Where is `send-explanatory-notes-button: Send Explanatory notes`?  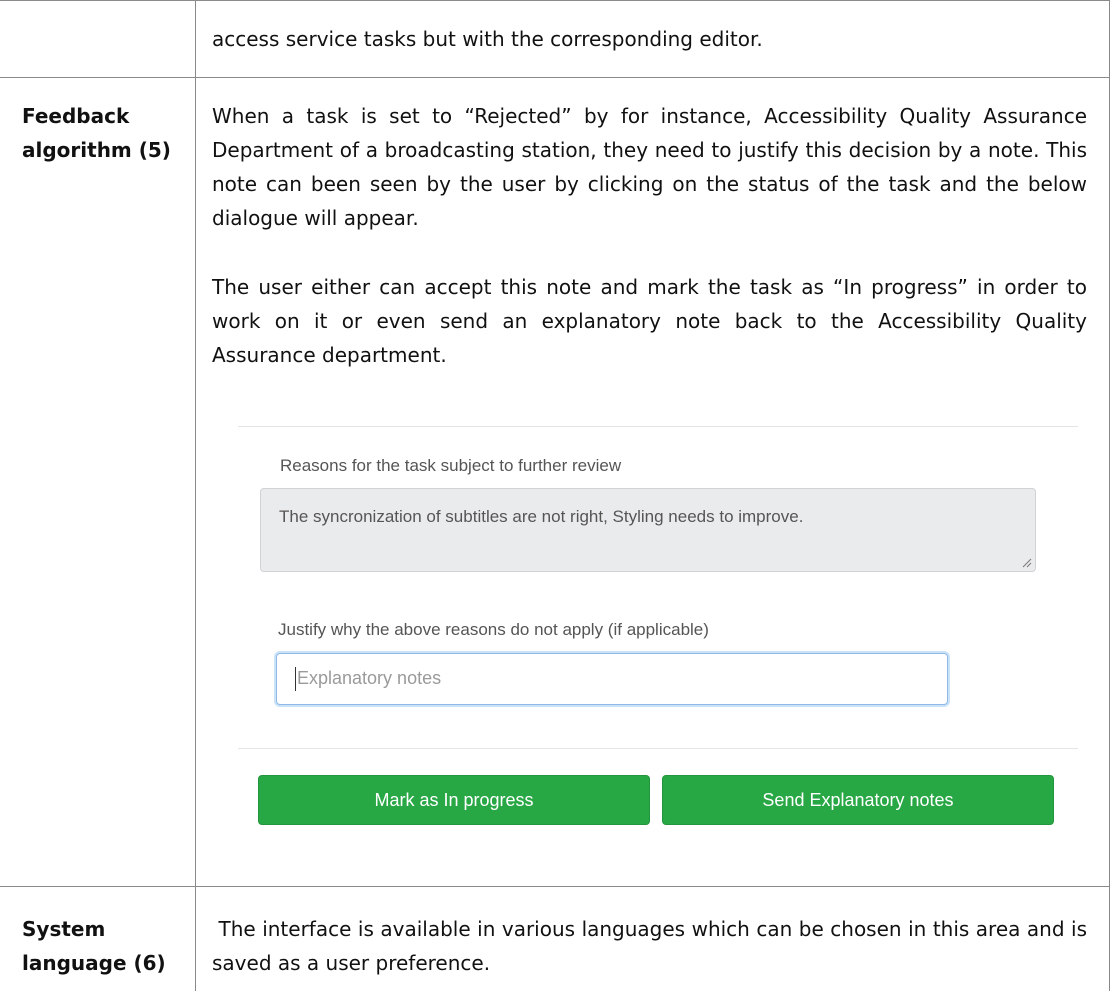
send-explanatory-notes-button: Send Explanatory notes is located at coordinates (858, 800).